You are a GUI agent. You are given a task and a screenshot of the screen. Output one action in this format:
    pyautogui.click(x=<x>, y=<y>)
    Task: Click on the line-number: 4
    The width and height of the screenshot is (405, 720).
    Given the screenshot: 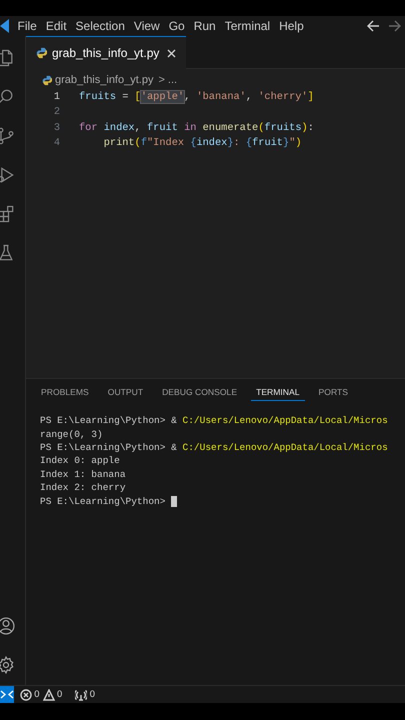 What is the action you would take?
    pyautogui.click(x=56, y=143)
    